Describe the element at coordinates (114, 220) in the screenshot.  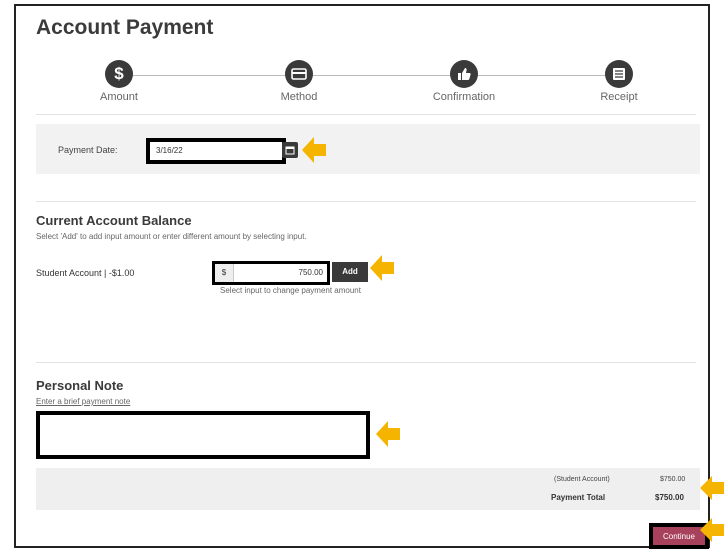
I see `balance-title: Current Account Balance` at that location.